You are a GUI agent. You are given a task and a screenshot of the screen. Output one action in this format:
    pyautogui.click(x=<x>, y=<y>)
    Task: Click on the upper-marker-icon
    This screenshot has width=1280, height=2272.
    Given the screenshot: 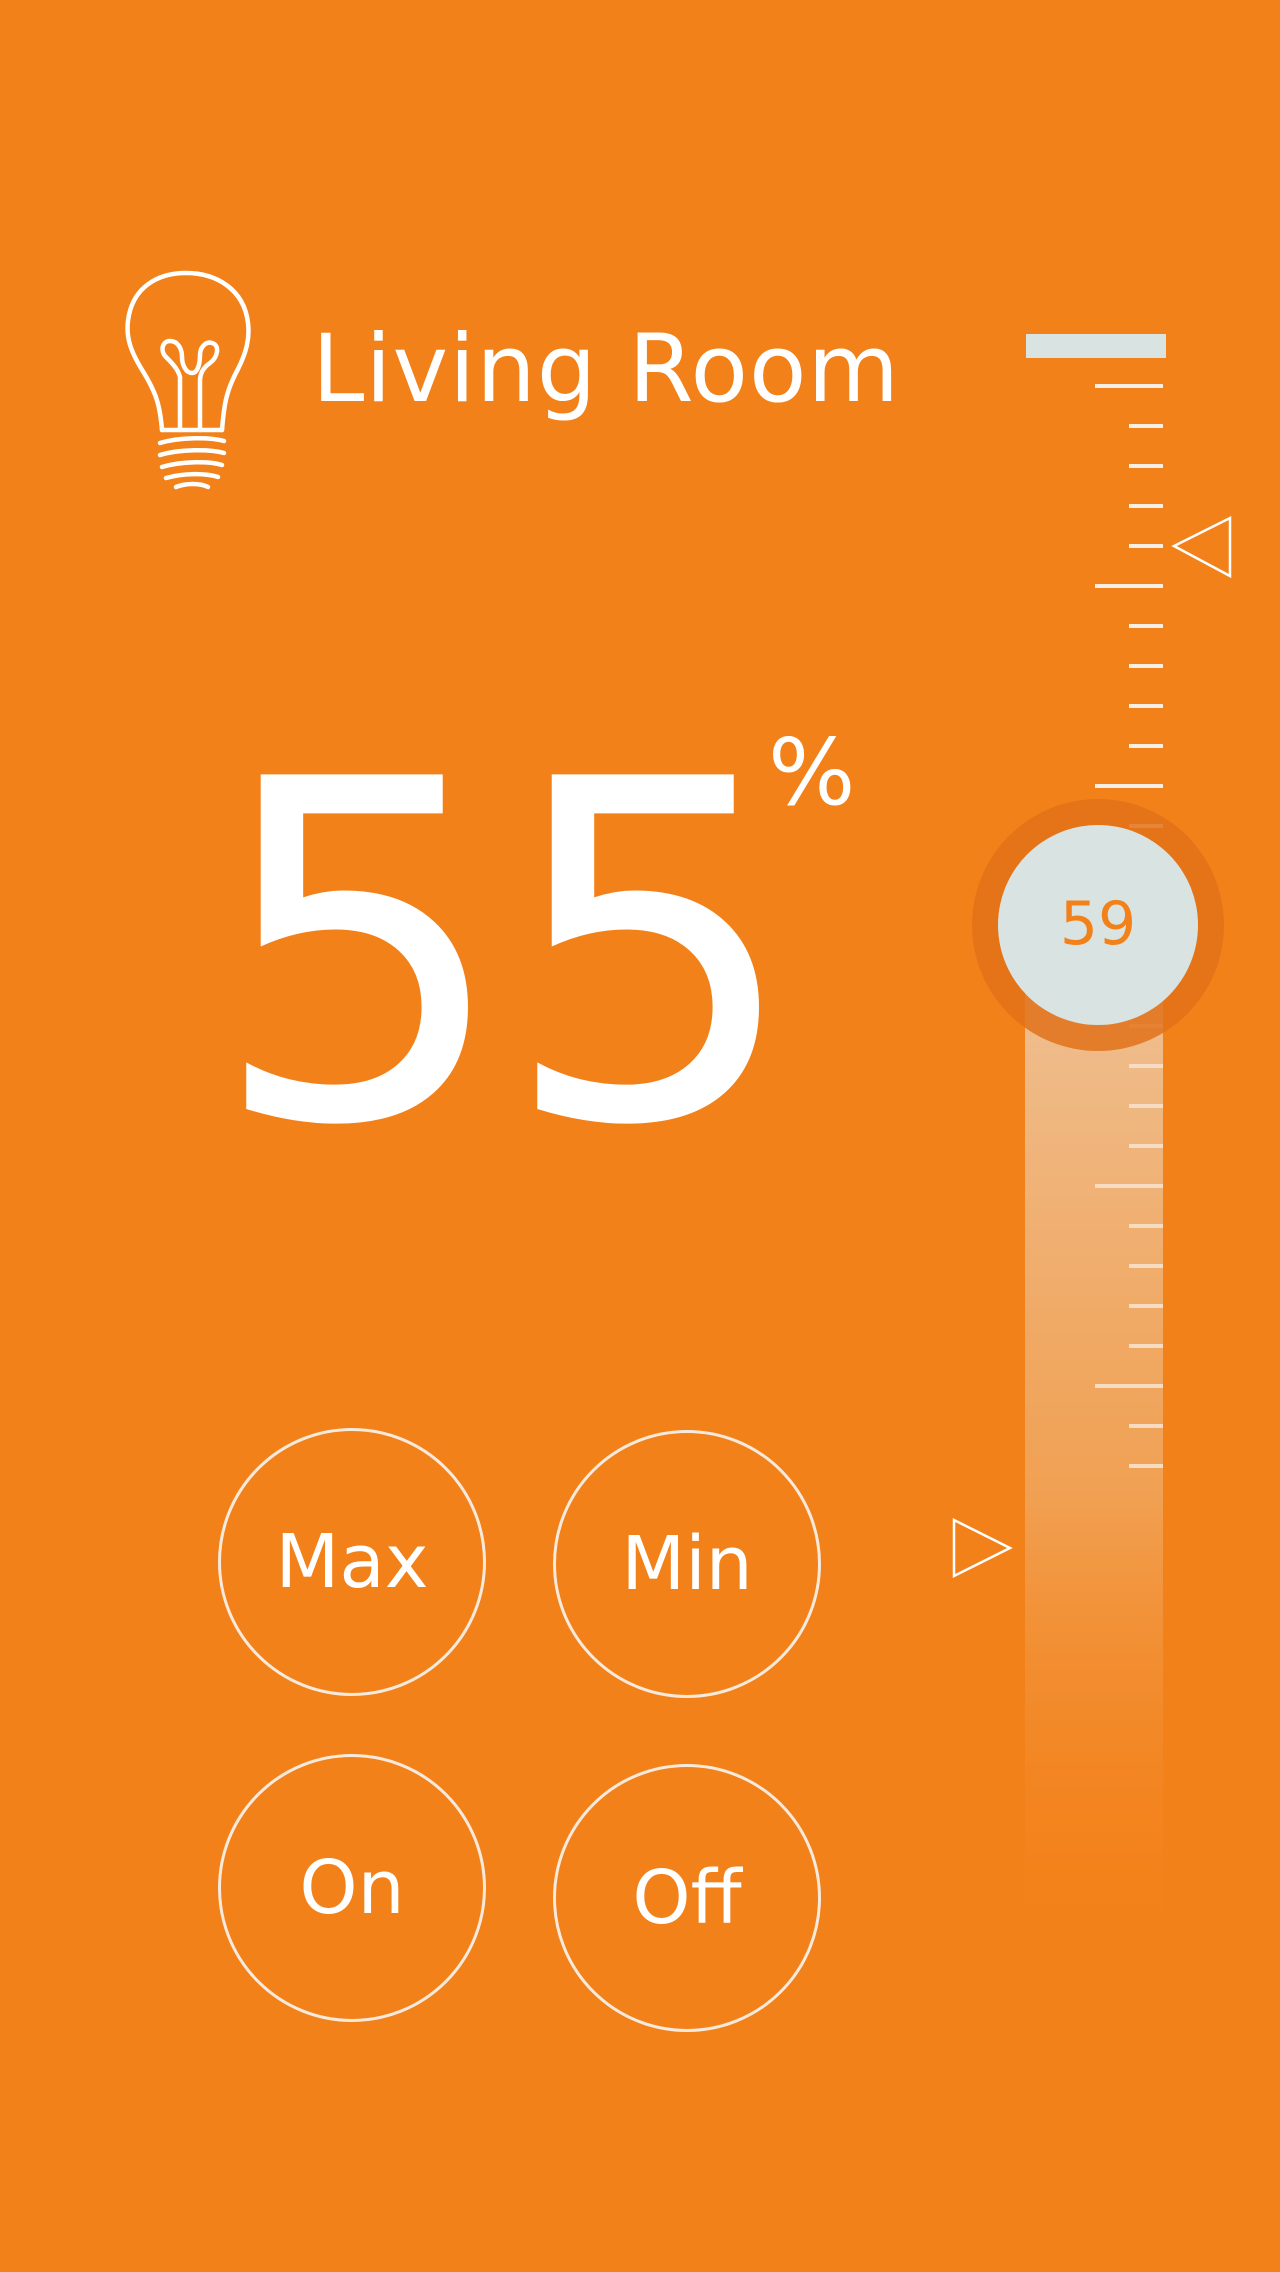 What is the action you would take?
    pyautogui.click(x=1201, y=547)
    